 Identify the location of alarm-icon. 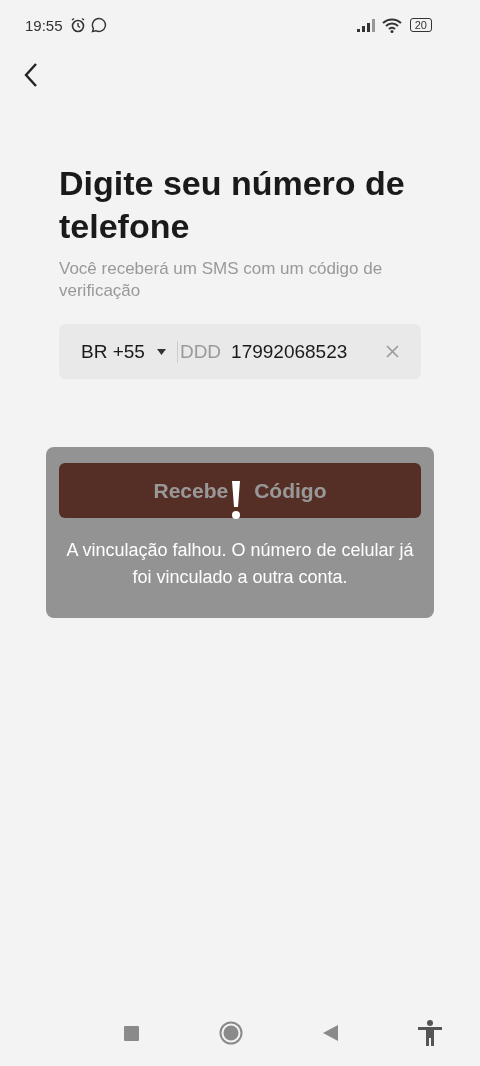
(77, 25).